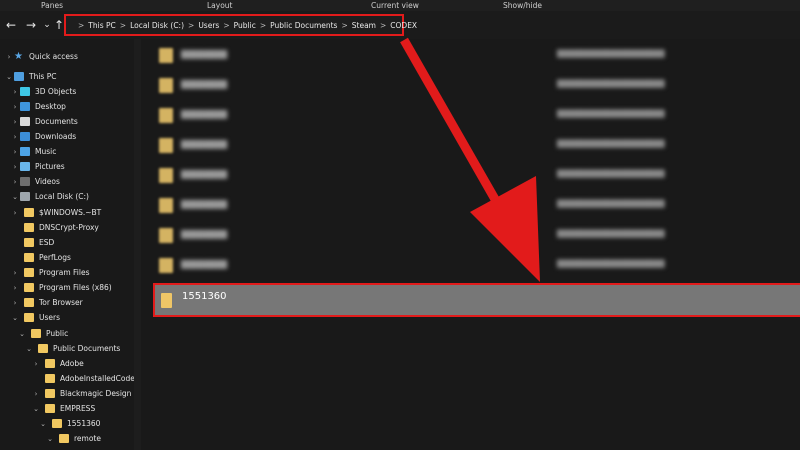  Describe the element at coordinates (47, 257) in the screenshot. I see `sidebar-item-perflogs: PerfLogs` at that location.